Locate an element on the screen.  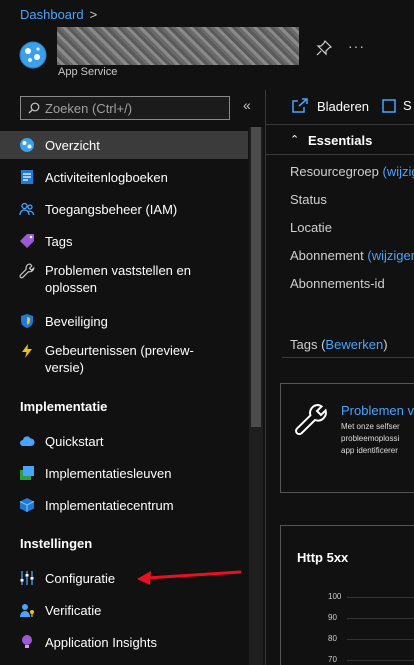
http-5xx-chart-card: Http 5xx 100 90 80 70 is located at coordinates (347, 595).